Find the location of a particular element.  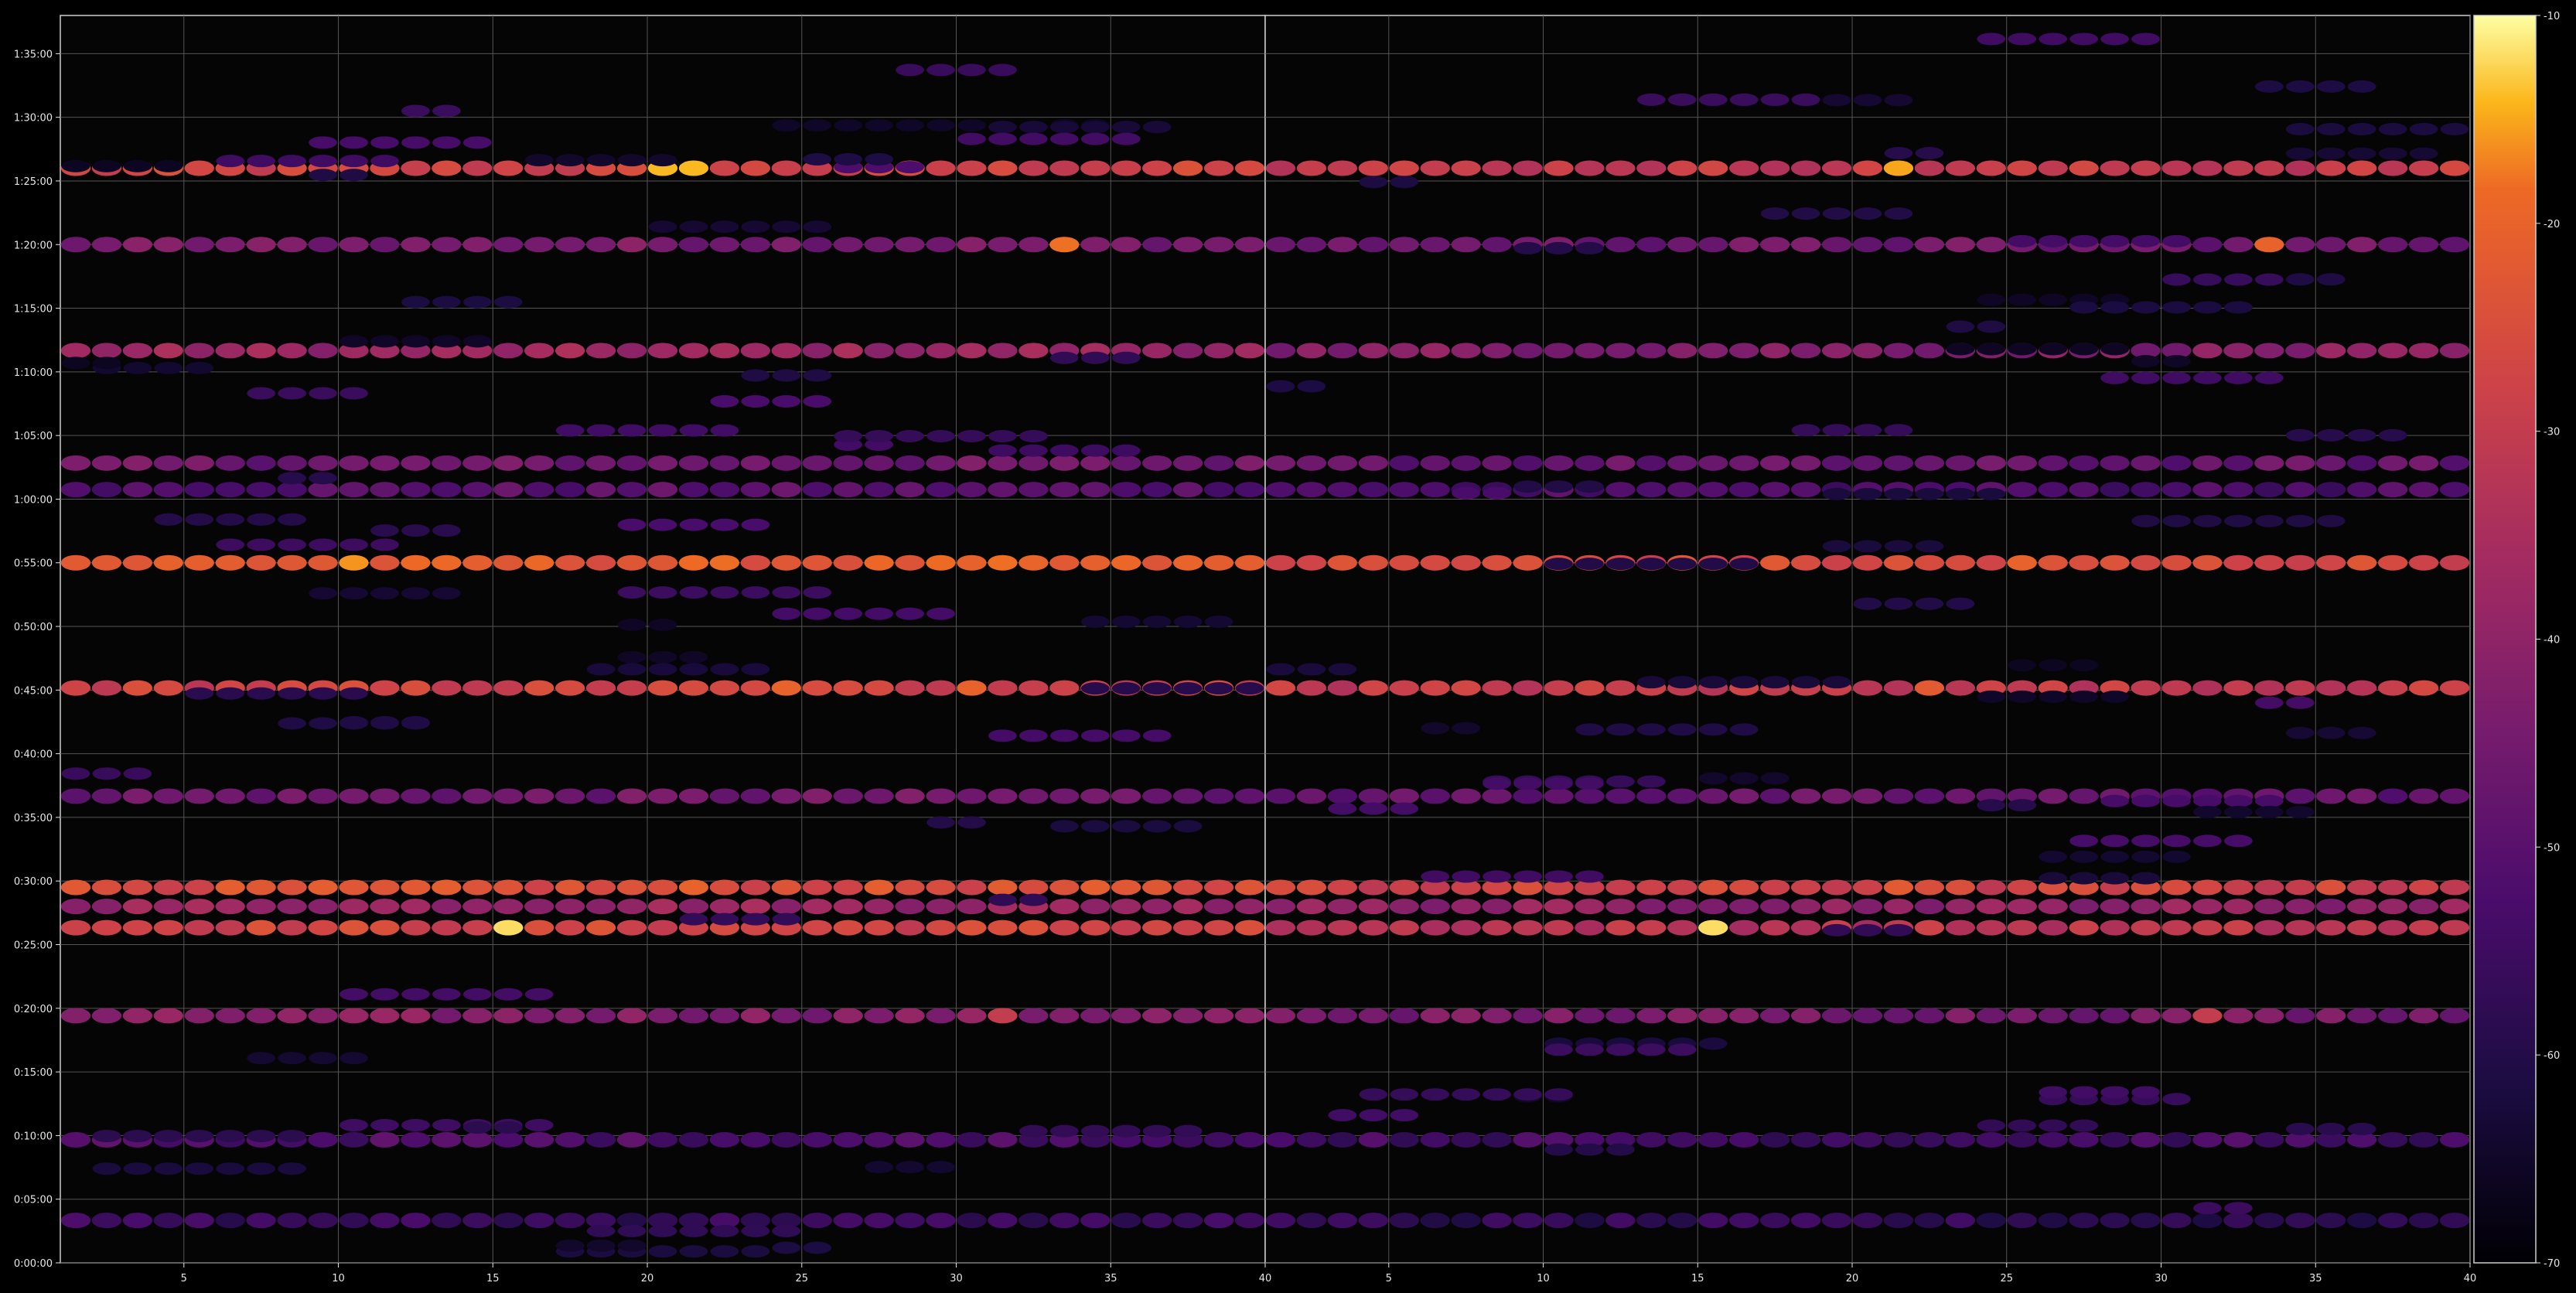

x-tick-label: 35 is located at coordinates (2316, 1278).